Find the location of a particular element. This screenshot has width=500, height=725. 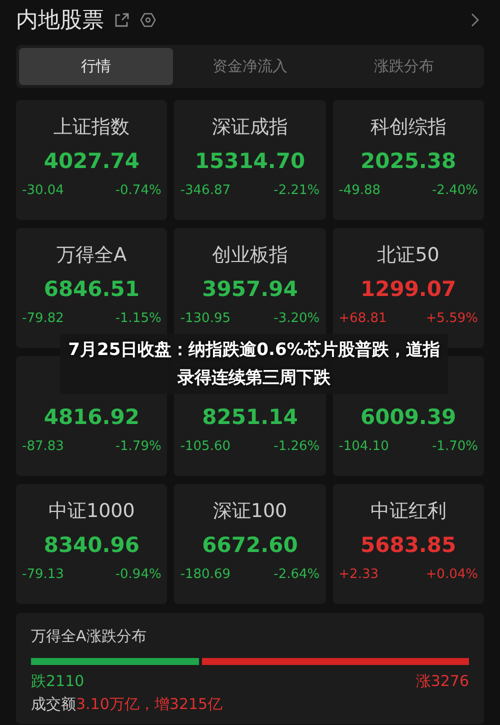

index-value: 6672.60 is located at coordinates (250, 545).